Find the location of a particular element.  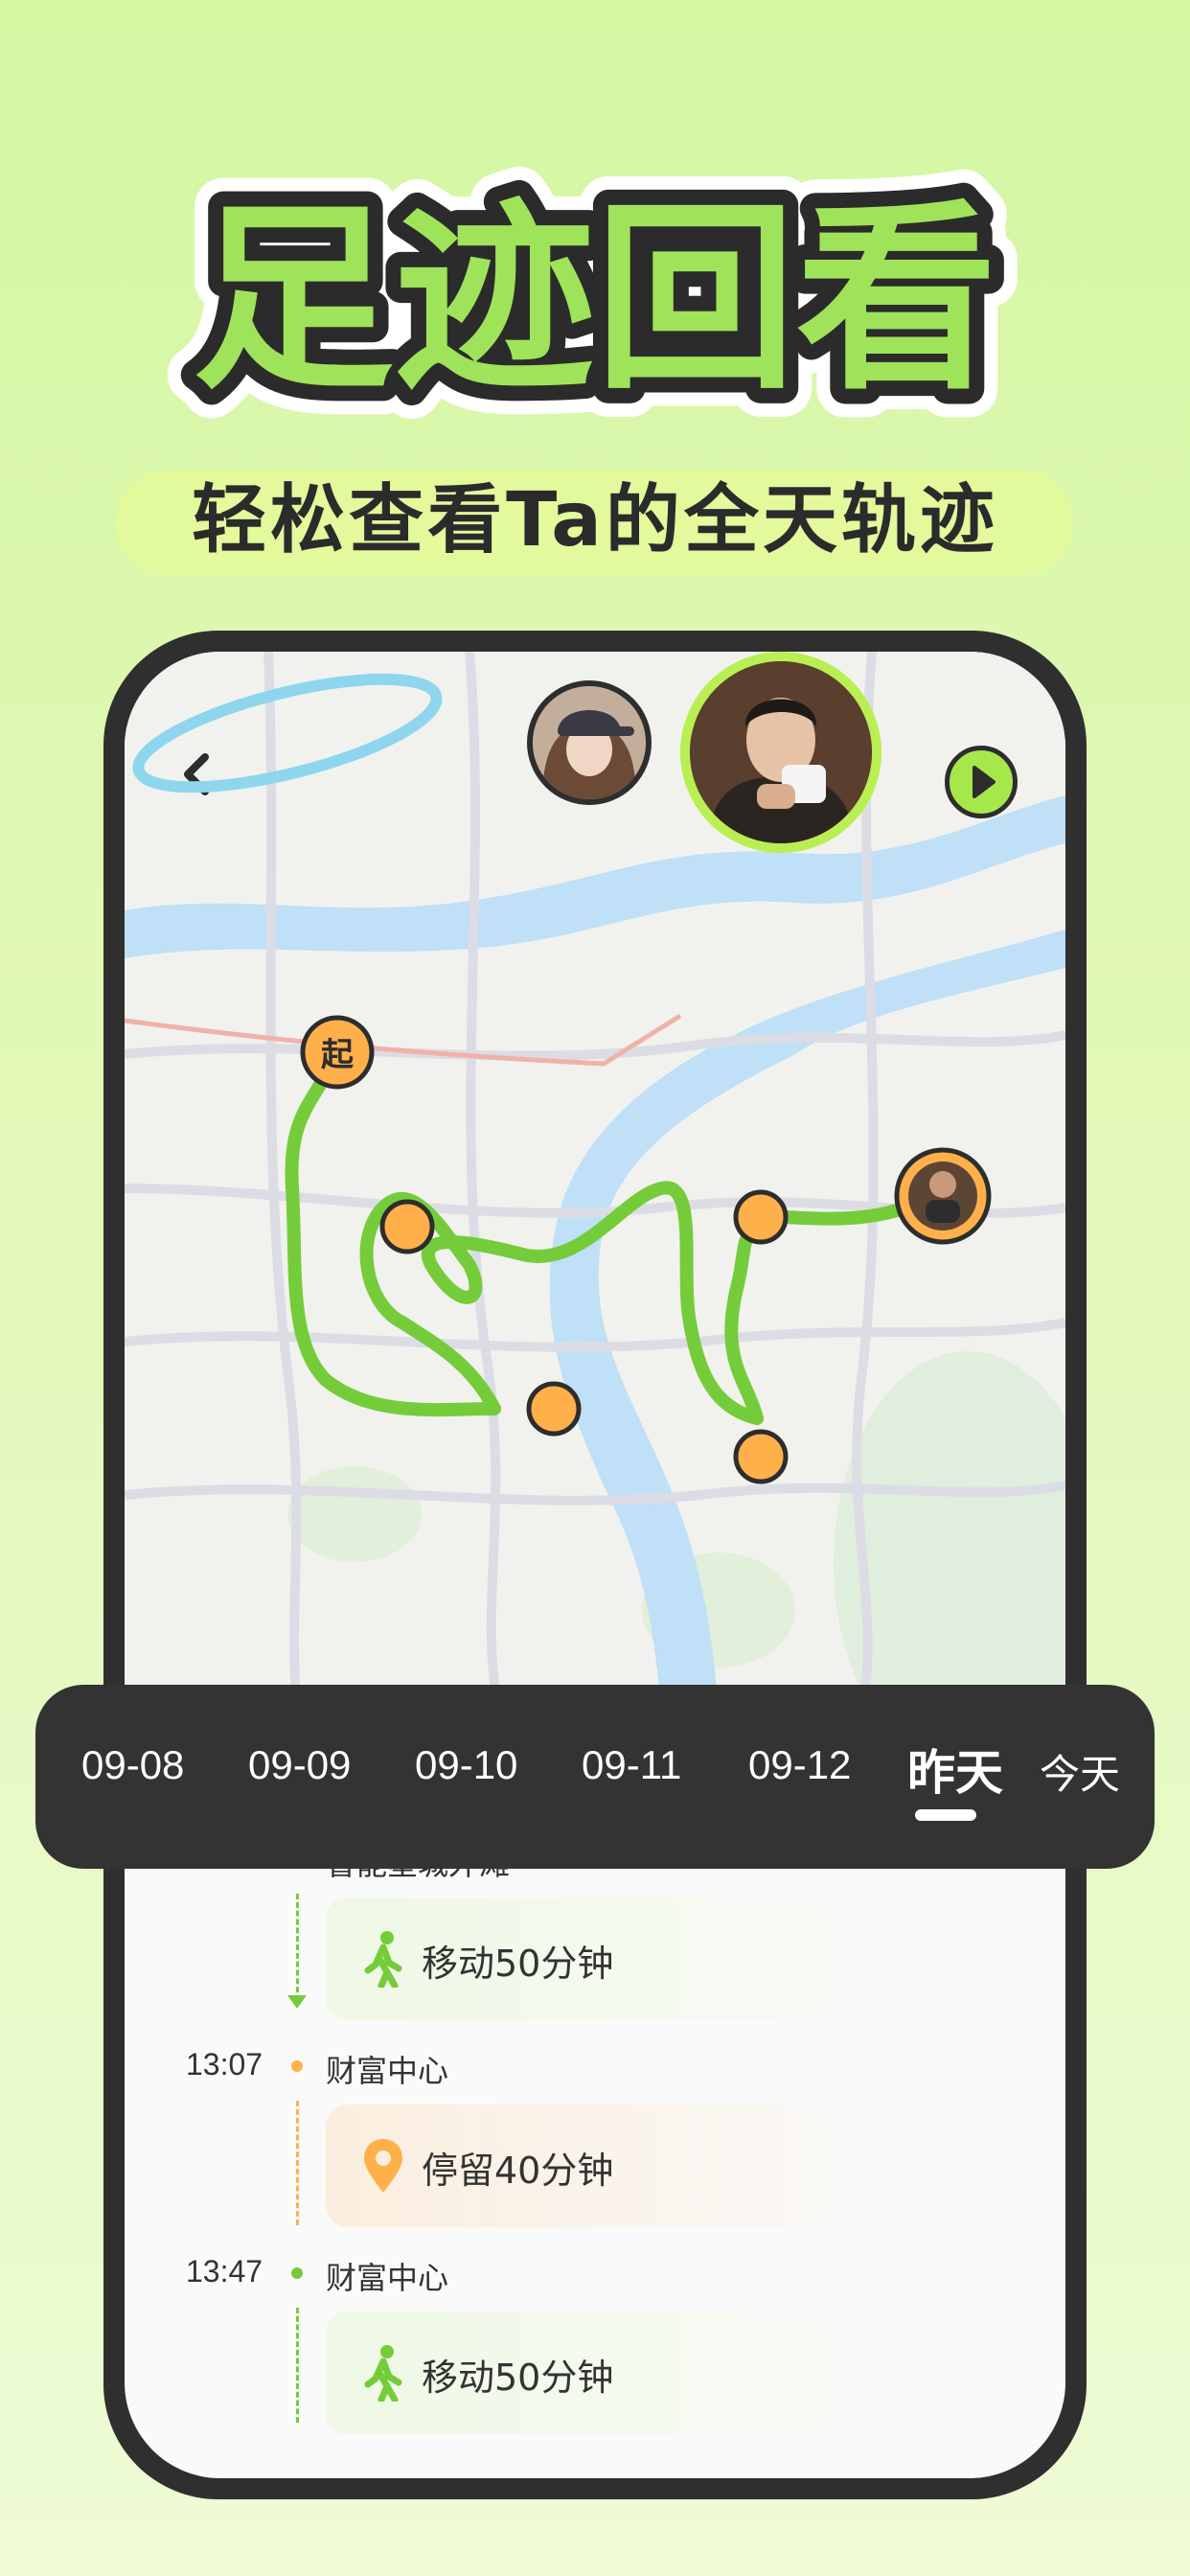

hero-title-graphic: 足迹回看 足迹回看 足迹回看 is located at coordinates (595, 299).